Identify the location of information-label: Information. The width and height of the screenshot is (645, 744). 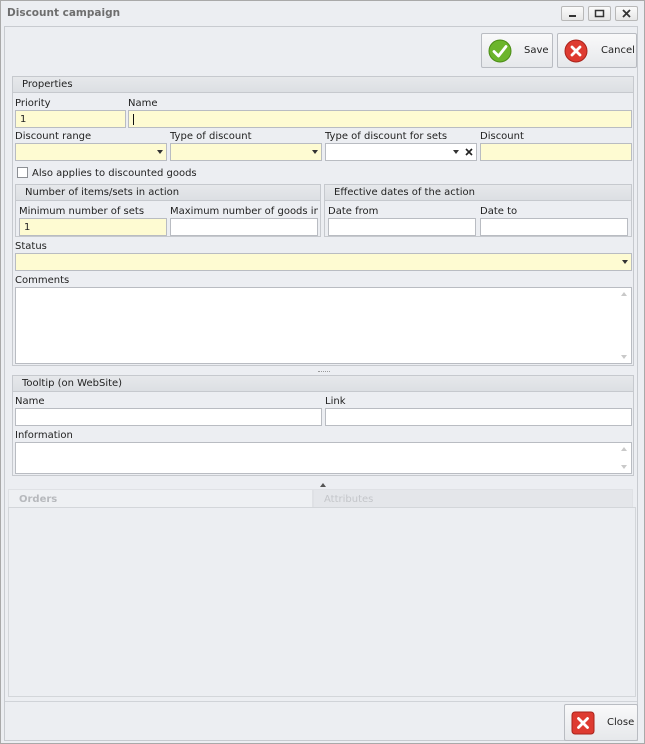
(44, 435).